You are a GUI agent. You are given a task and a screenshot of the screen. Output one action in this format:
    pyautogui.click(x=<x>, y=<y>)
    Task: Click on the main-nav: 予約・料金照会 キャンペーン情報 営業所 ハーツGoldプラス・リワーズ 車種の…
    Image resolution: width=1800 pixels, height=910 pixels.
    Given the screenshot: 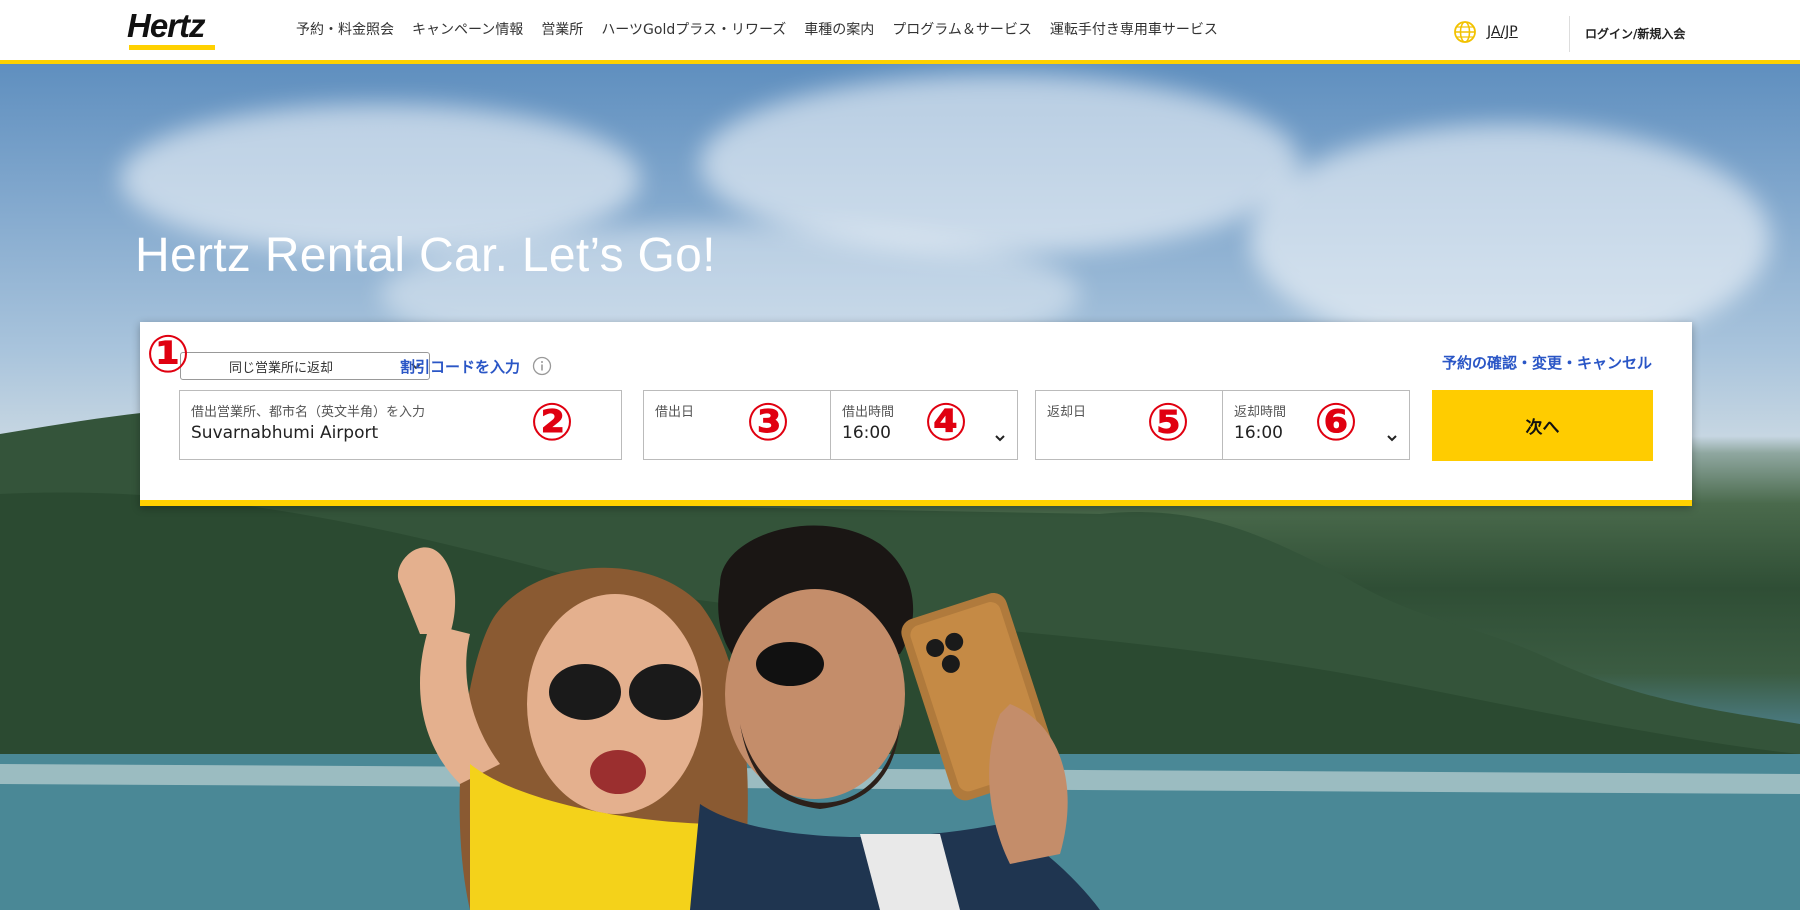 What is the action you would take?
    pyautogui.click(x=766, y=30)
    